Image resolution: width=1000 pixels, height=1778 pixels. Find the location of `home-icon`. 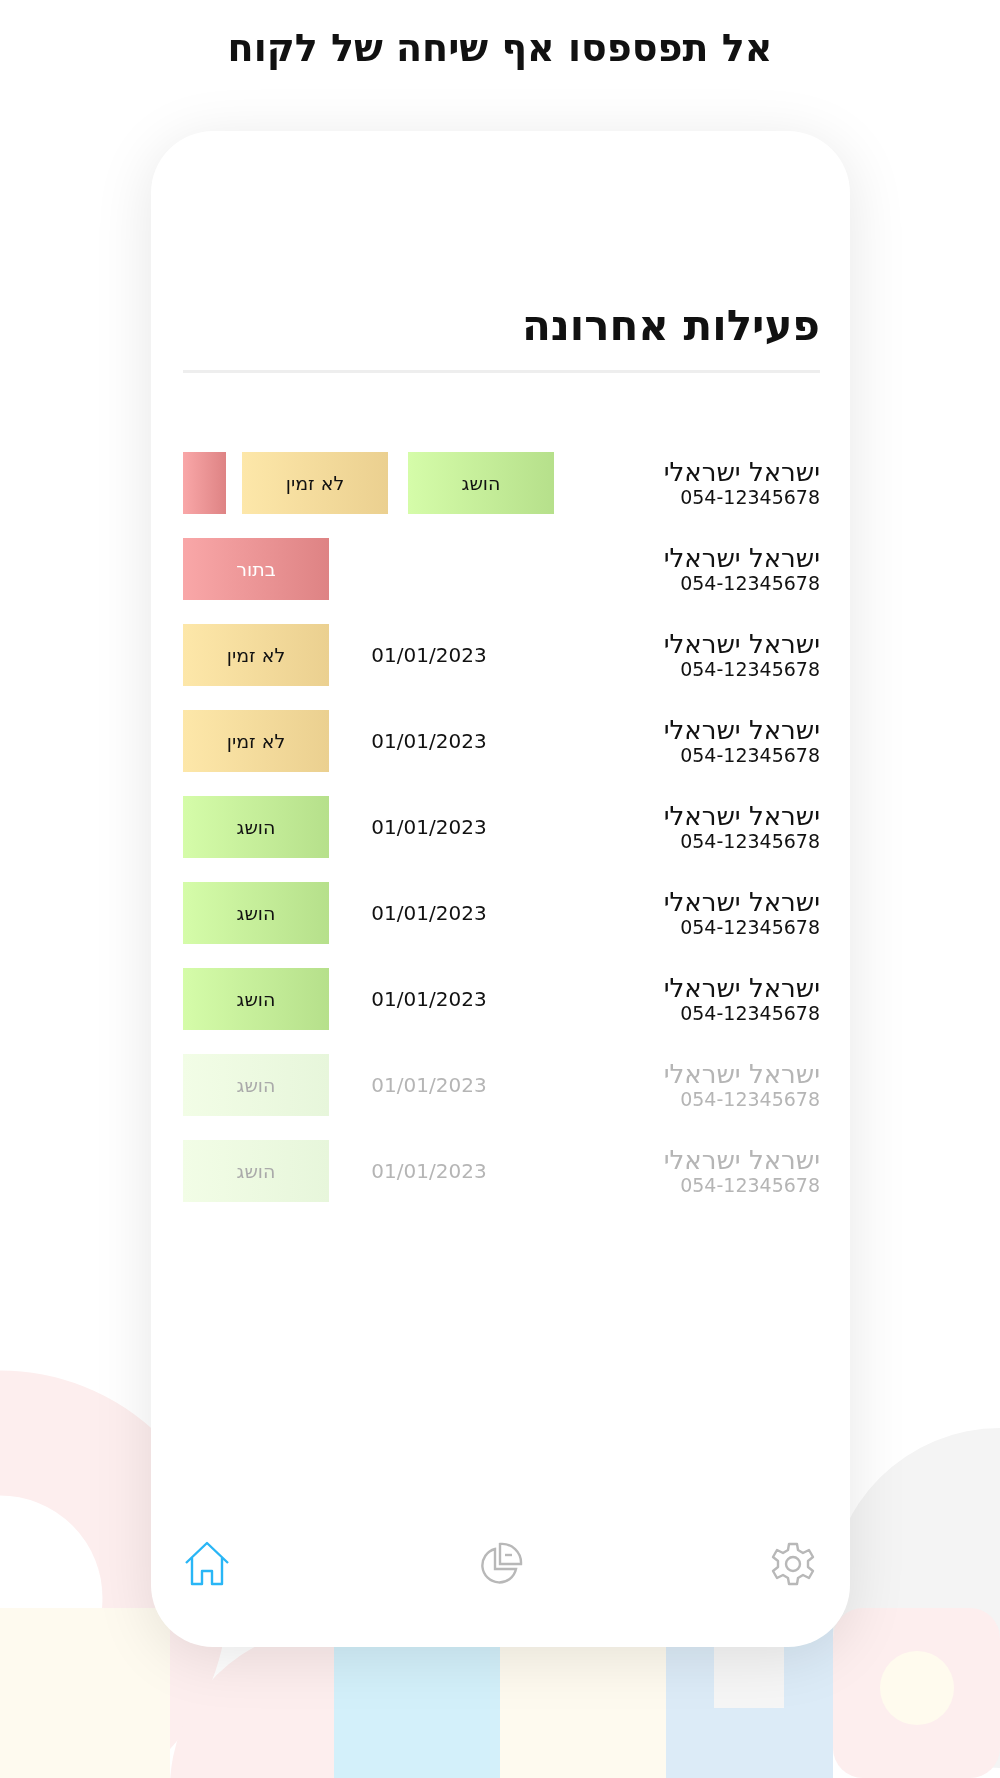

home-icon is located at coordinates (207, 1564).